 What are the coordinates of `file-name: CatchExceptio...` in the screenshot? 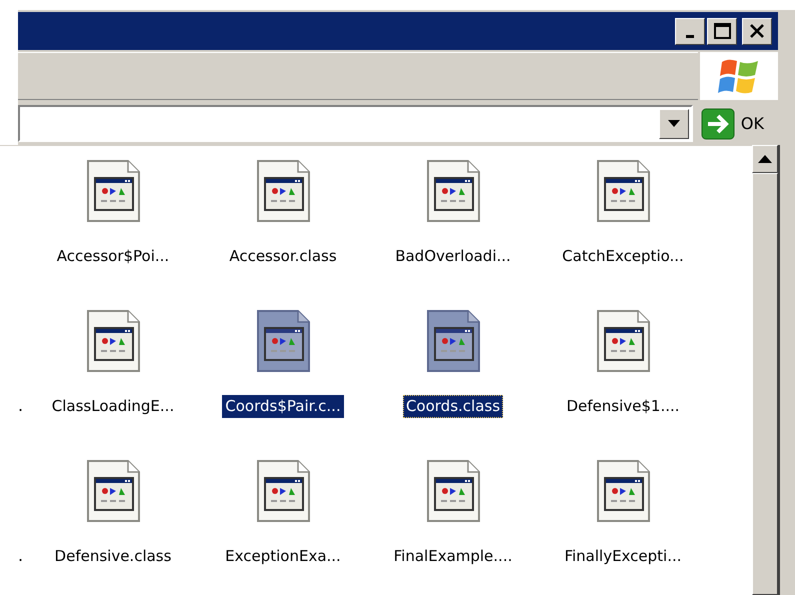 It's located at (623, 256).